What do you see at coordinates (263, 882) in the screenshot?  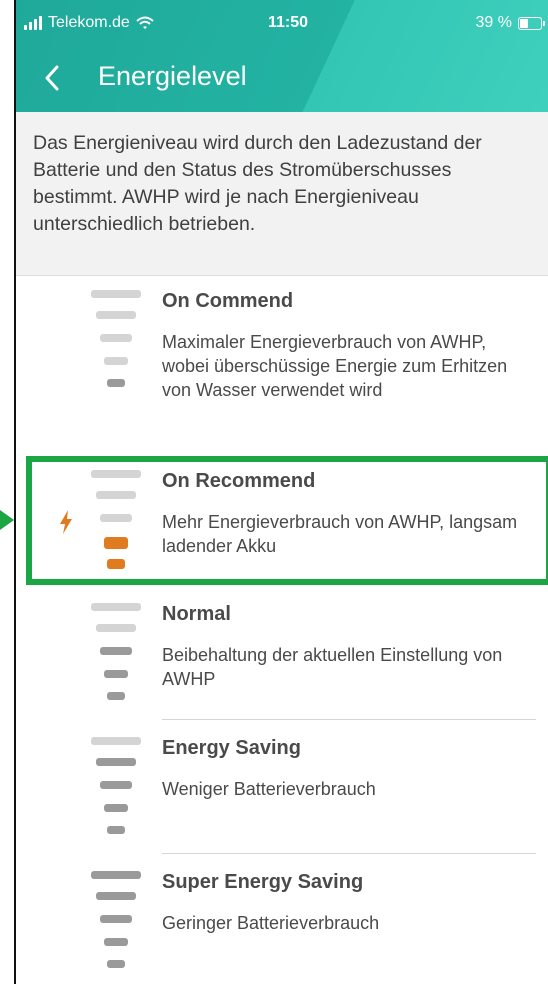 I see `level-name: Super Energy Saving` at bounding box center [263, 882].